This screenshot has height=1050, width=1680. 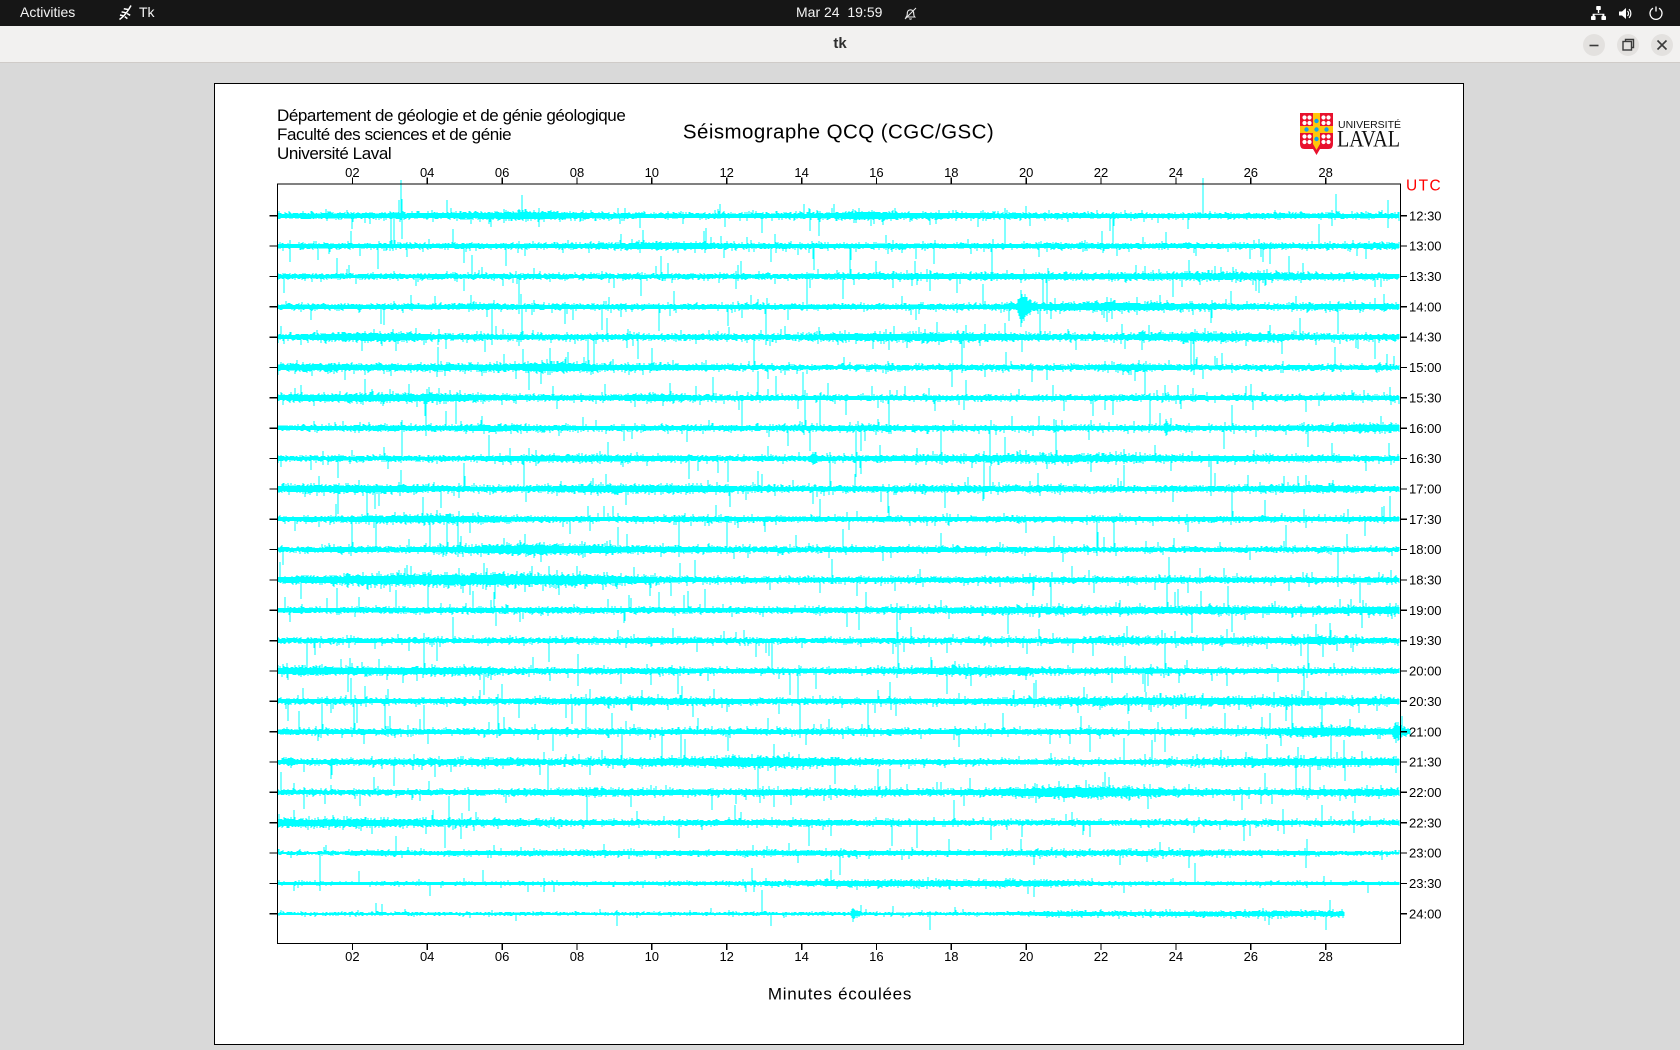 I want to click on svg-text: 20:30, so click(x=1425, y=701).